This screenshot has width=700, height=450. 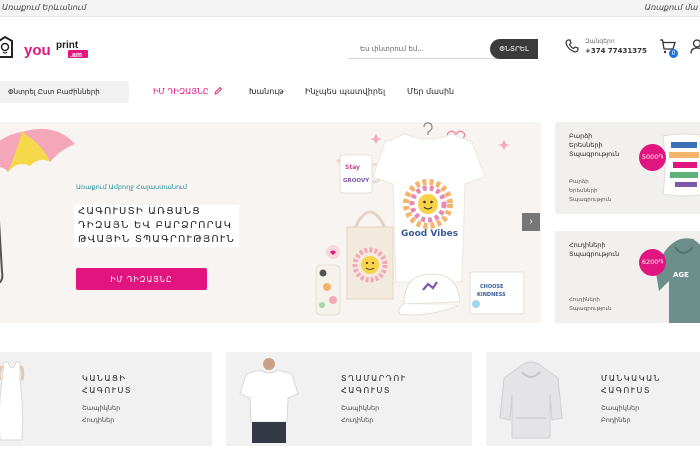 I want to click on slider-next-button: ›, so click(x=531, y=222).